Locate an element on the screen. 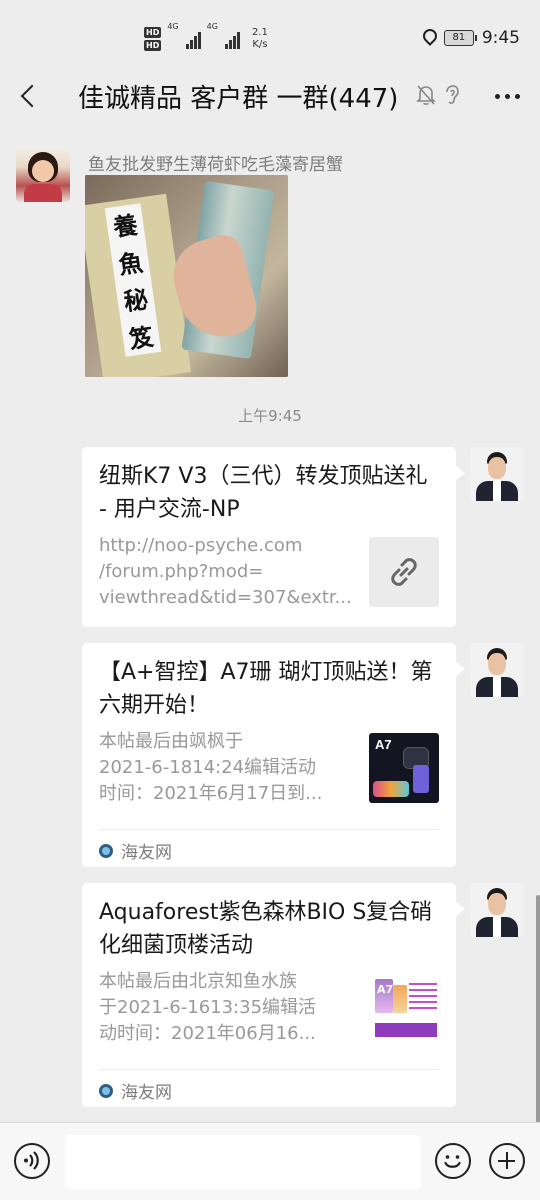  link-thumbnail is located at coordinates (404, 572).